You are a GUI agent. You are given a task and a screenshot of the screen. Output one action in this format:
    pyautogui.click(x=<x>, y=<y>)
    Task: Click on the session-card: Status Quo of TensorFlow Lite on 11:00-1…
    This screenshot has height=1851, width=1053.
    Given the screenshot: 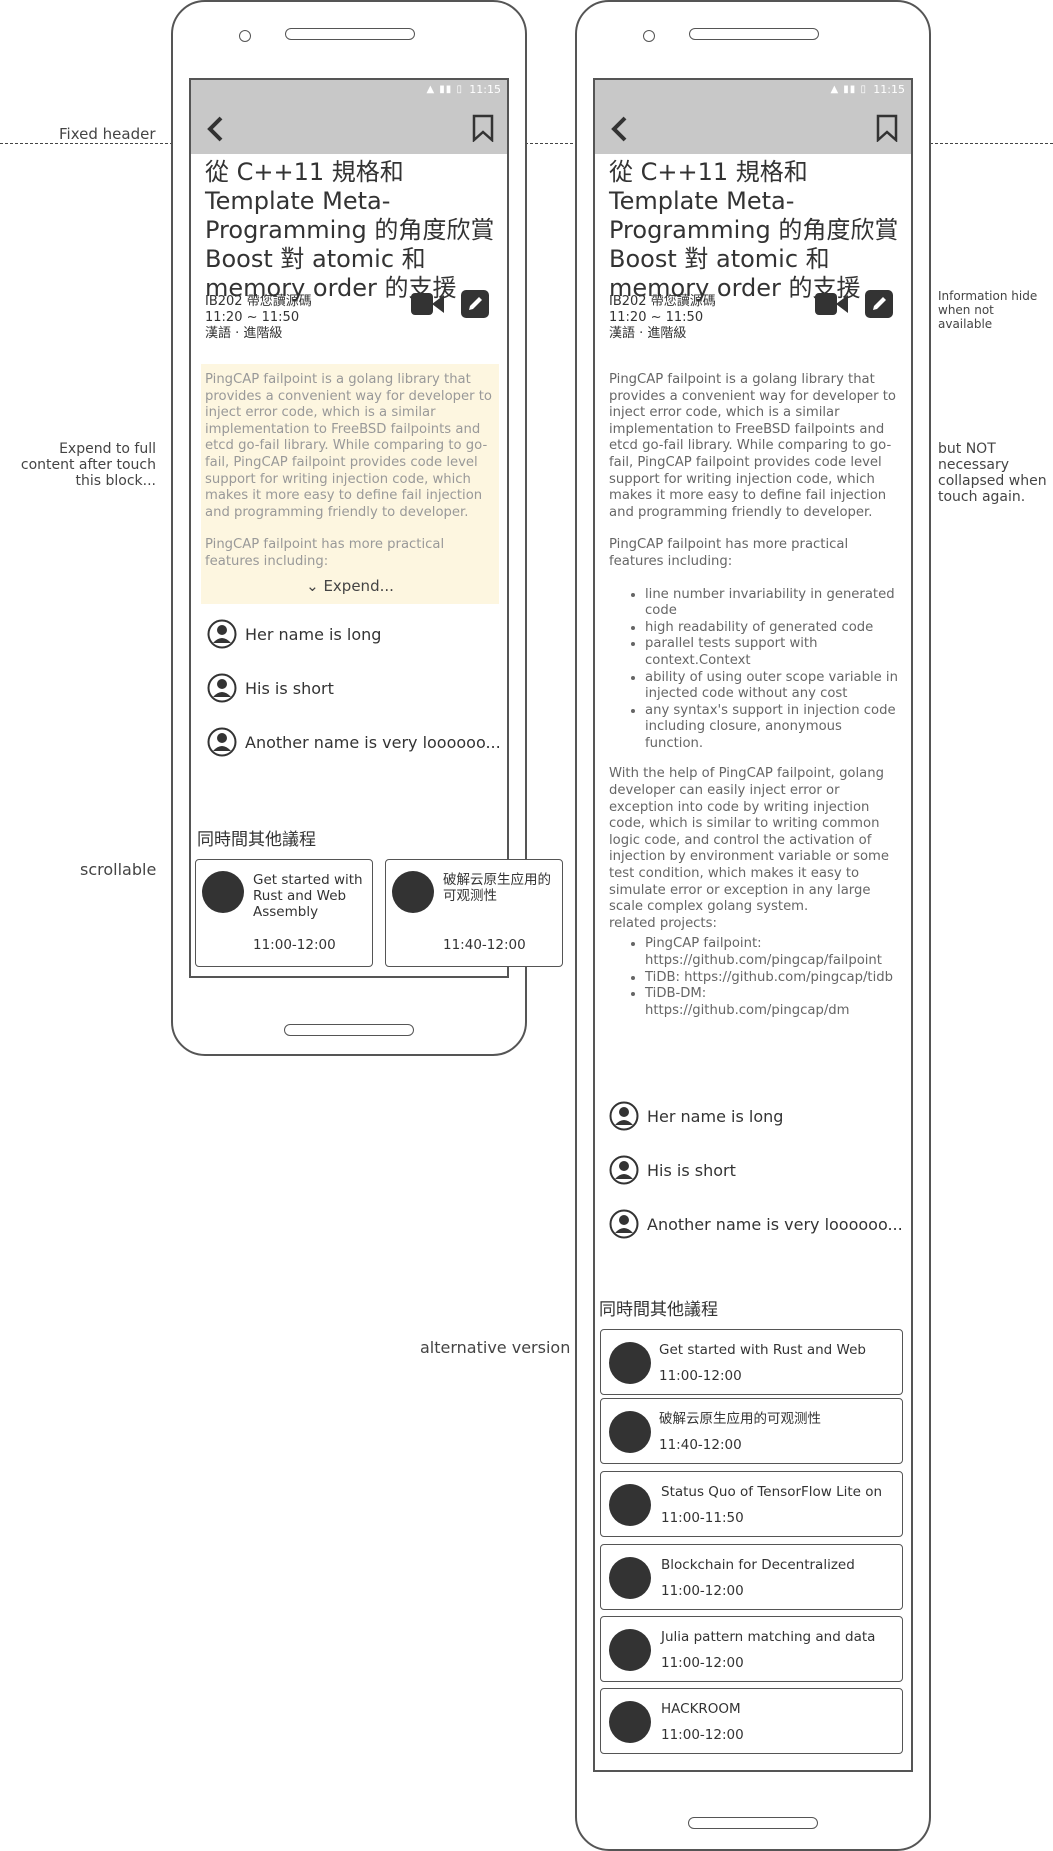 What is the action you would take?
    pyautogui.click(x=751, y=1504)
    